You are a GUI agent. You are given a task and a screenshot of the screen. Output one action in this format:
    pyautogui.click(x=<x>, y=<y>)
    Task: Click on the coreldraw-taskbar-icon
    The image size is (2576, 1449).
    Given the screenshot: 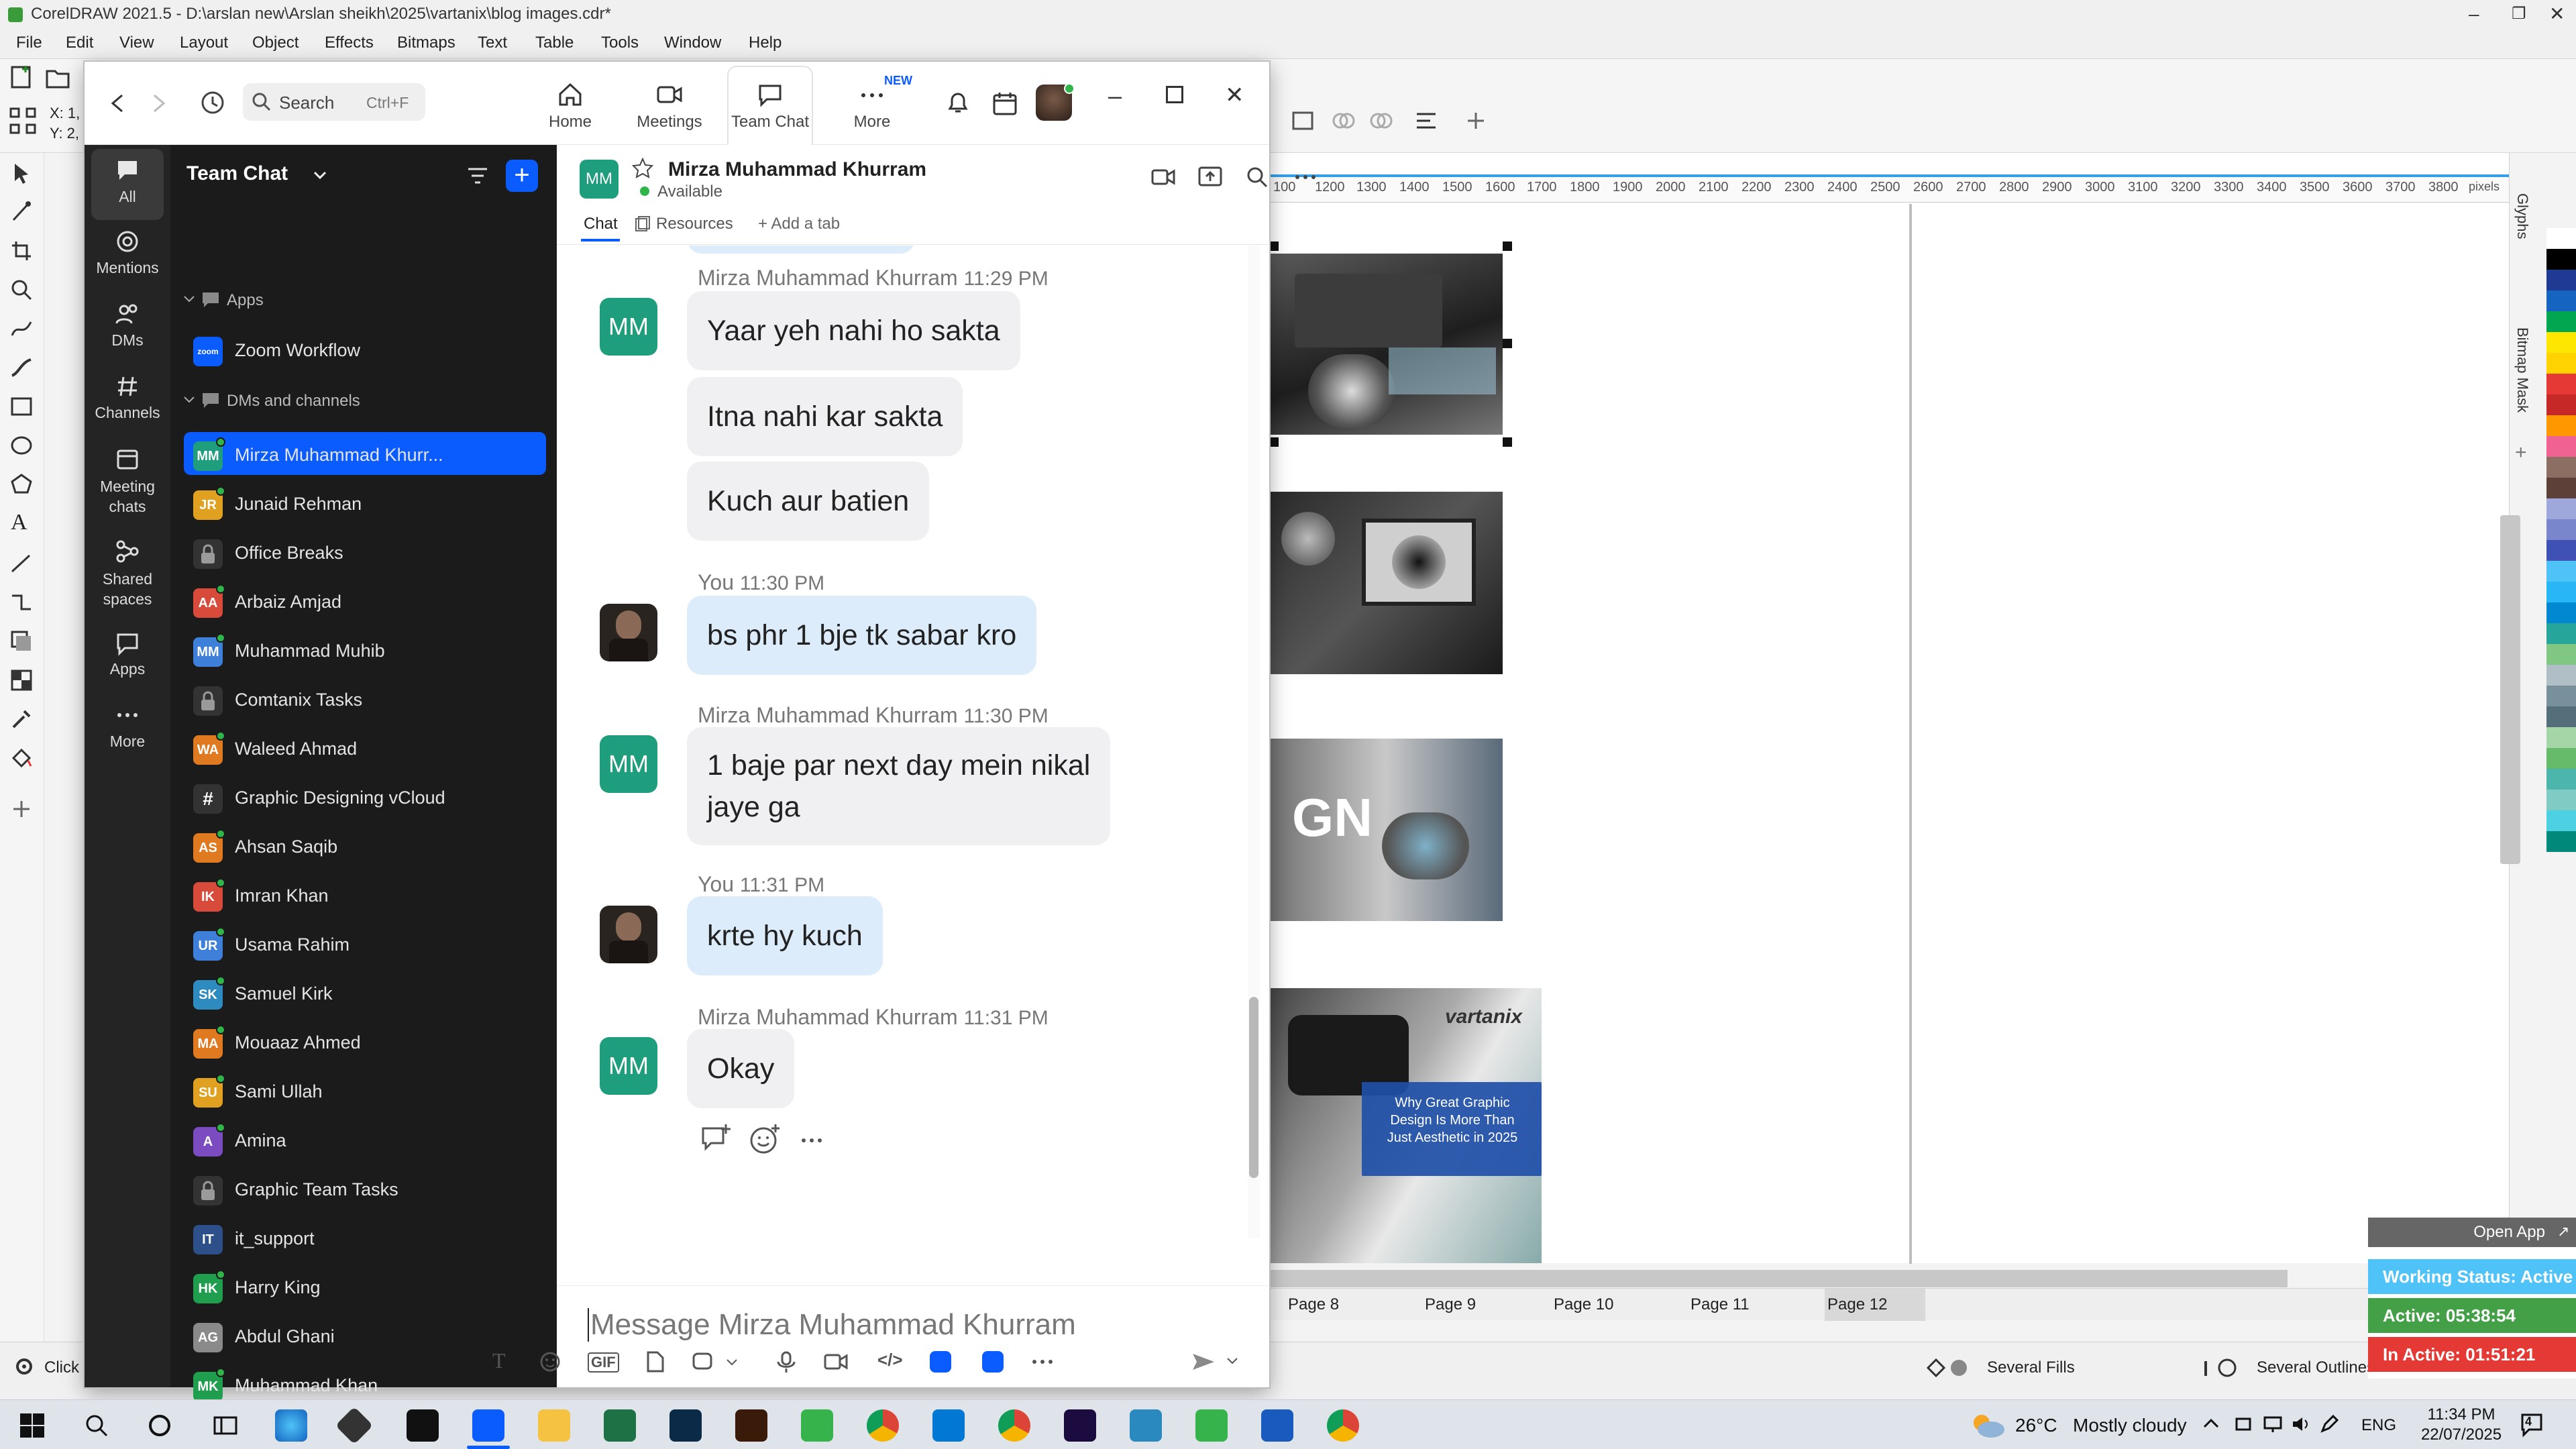 What is the action you would take?
    pyautogui.click(x=817, y=1425)
    